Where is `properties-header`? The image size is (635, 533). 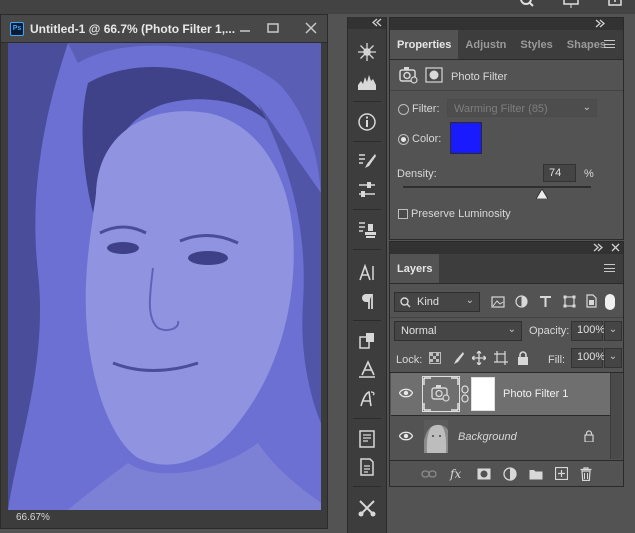
properties-header is located at coordinates (506, 24).